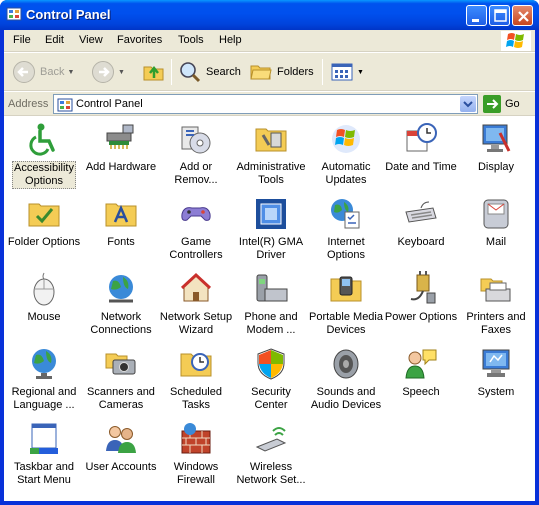 The width and height of the screenshot is (539, 505). I want to click on cp-mail: Mail, so click(496, 231).